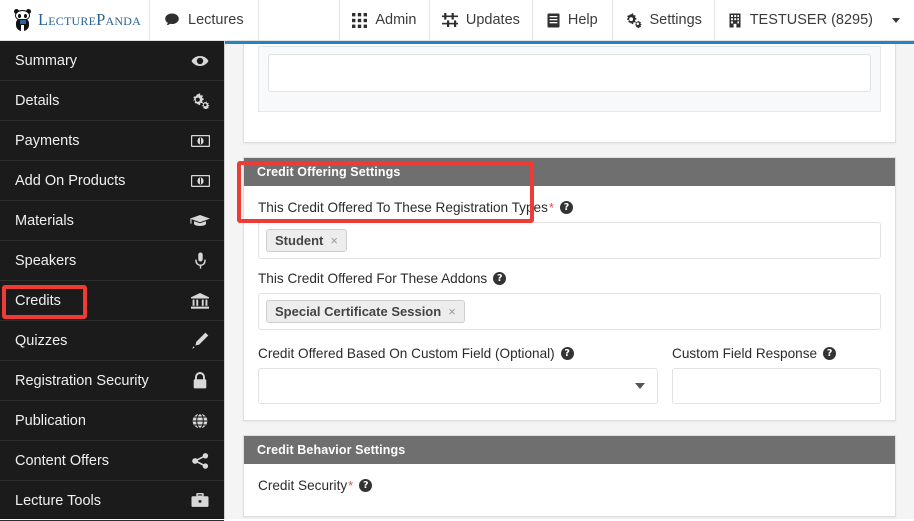  Describe the element at coordinates (172, 20) in the screenshot. I see `comment-icon` at that location.